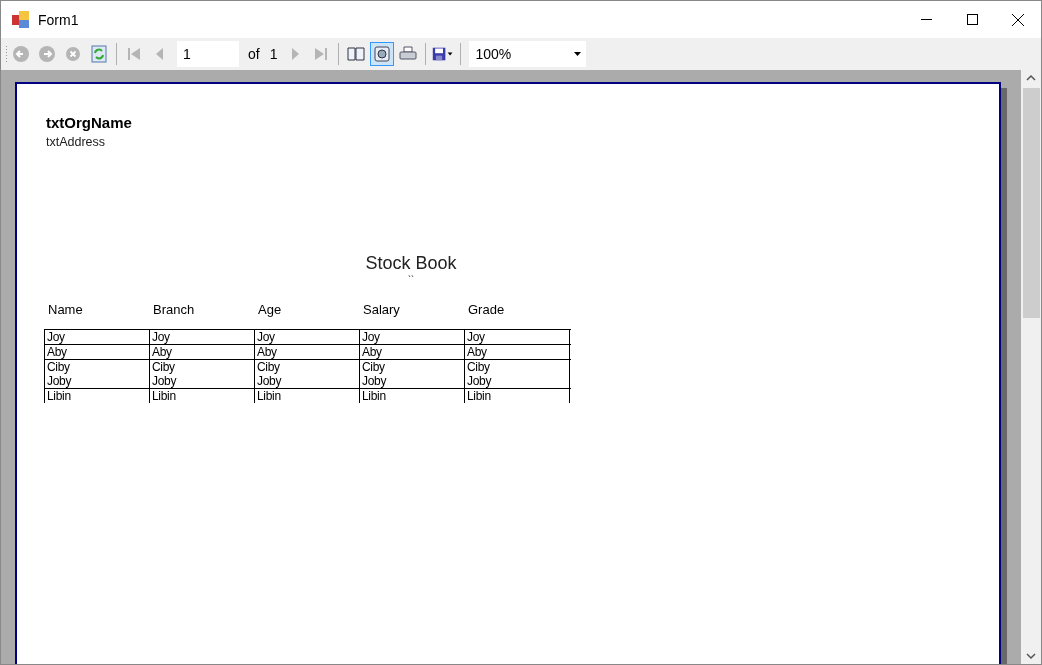 This screenshot has width=1042, height=665. Describe the element at coordinates (411, 263) in the screenshot. I see `report-title: Stock Book` at that location.